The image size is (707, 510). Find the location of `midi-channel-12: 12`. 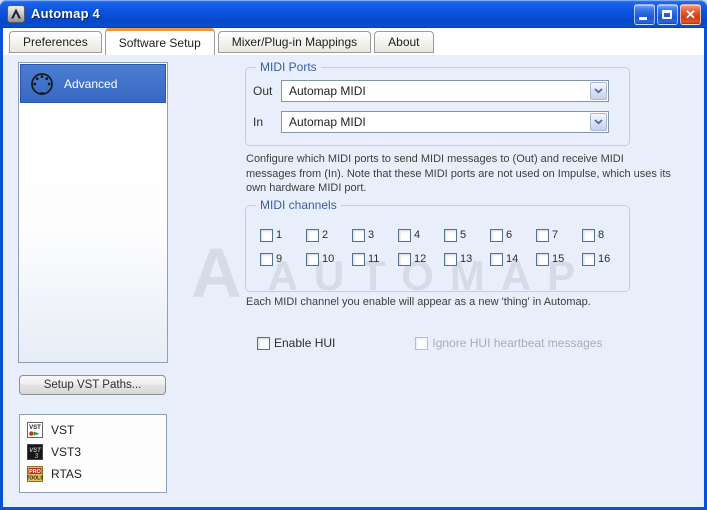

midi-channel-12: 12 is located at coordinates (421, 259).